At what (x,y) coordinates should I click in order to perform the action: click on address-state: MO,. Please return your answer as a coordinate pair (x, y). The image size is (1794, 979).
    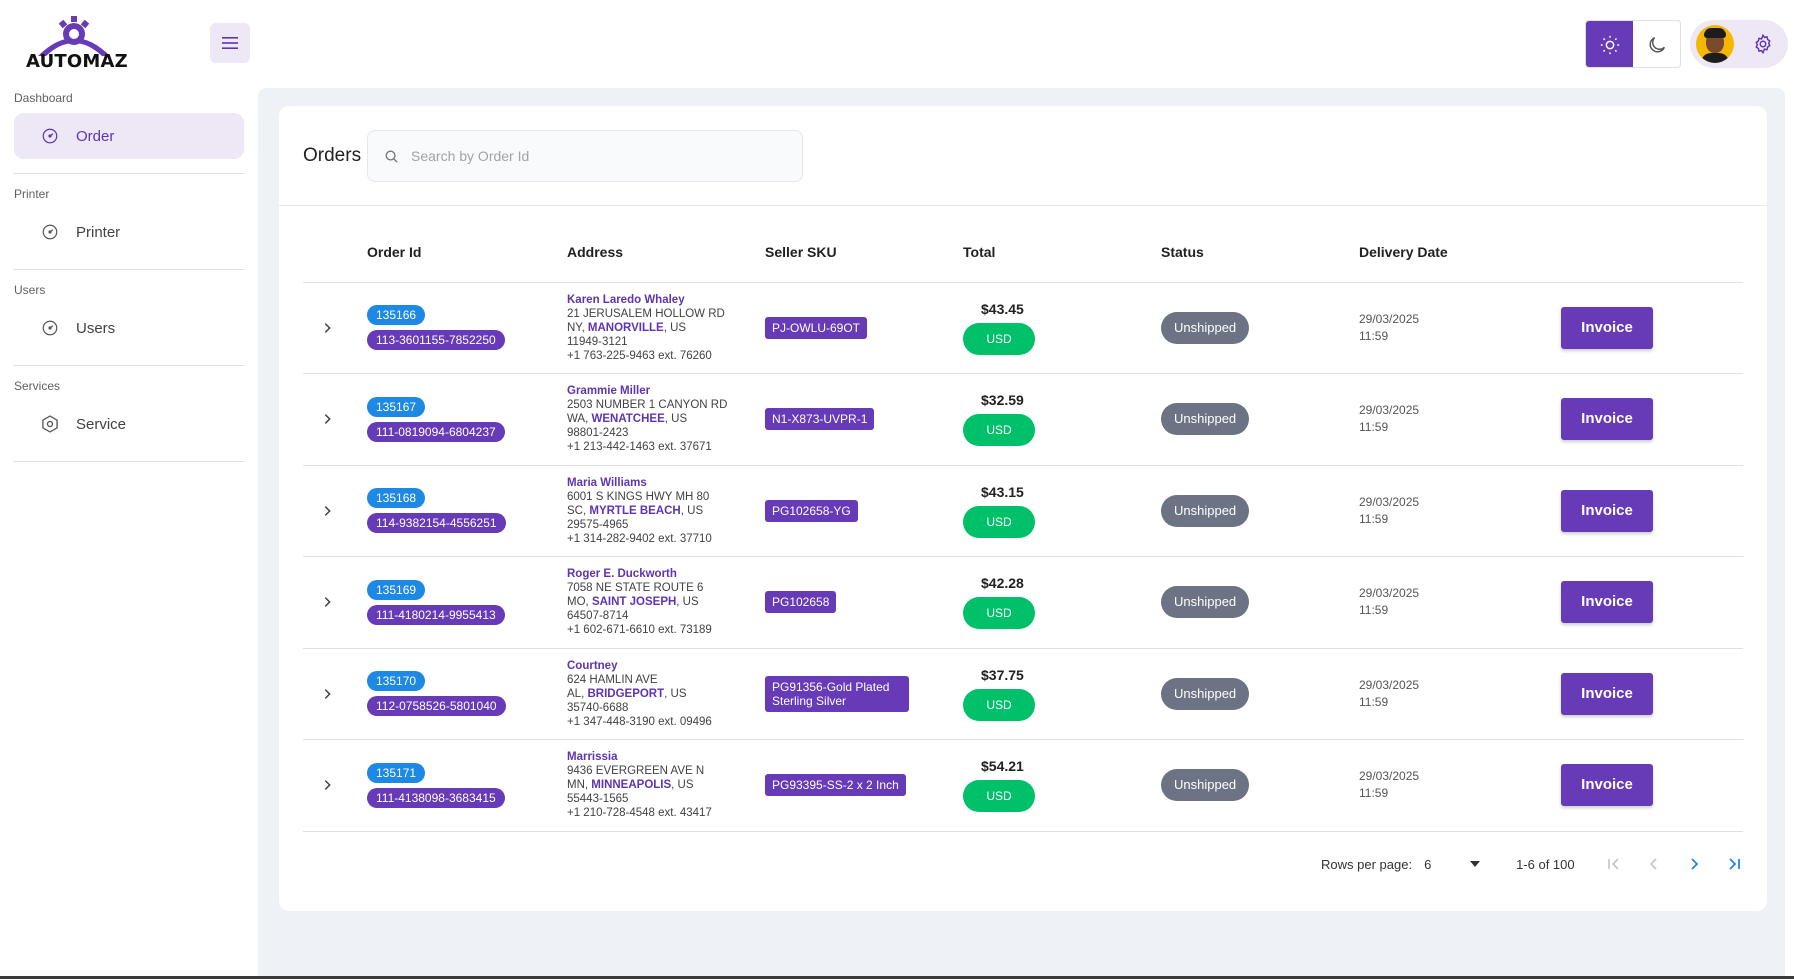
    Looking at the image, I should click on (578, 602).